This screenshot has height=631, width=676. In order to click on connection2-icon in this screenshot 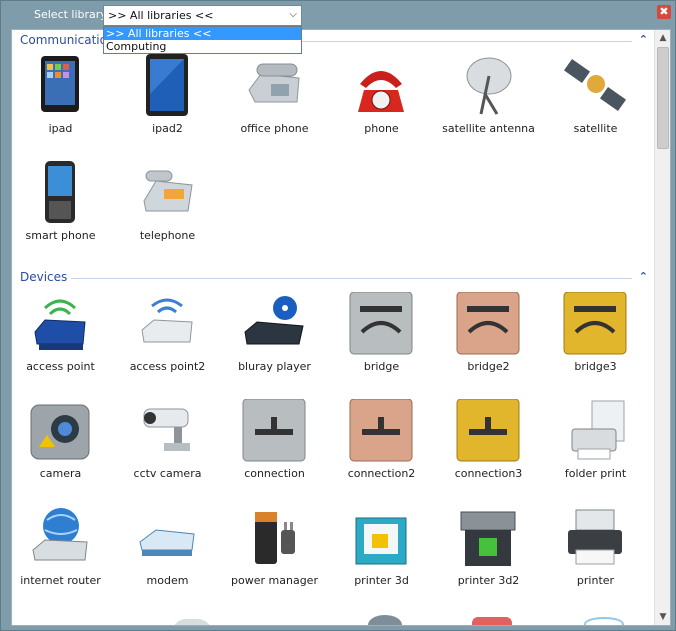, I will do `click(381, 430)`.